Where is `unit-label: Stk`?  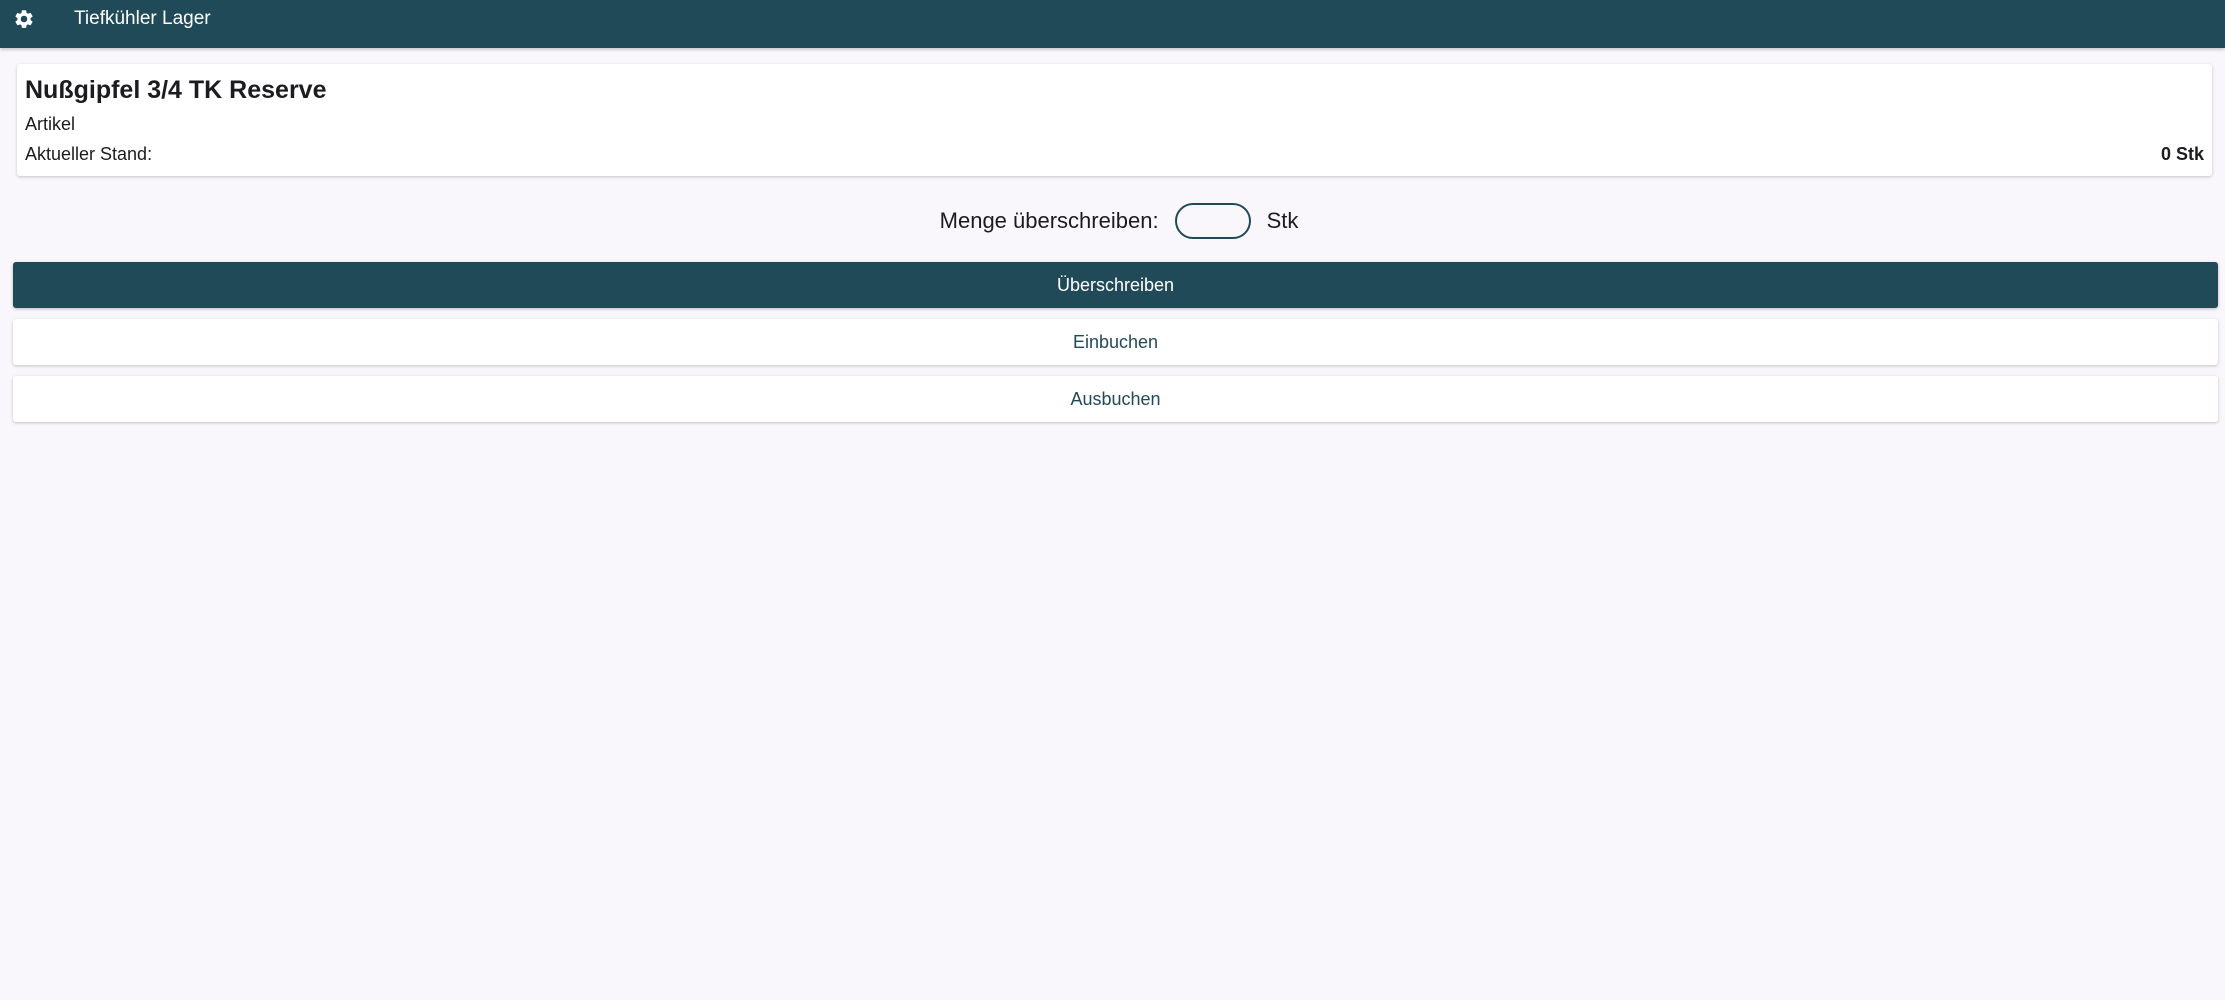
unit-label: Stk is located at coordinates (1282, 220).